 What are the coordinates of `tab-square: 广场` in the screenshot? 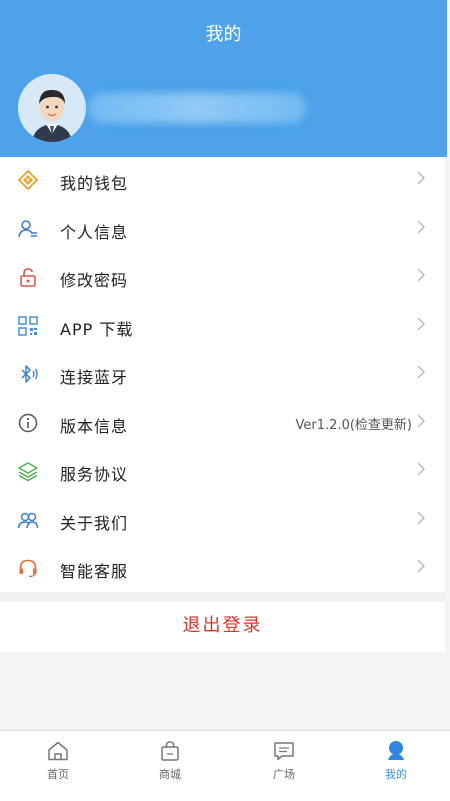 It's located at (284, 766).